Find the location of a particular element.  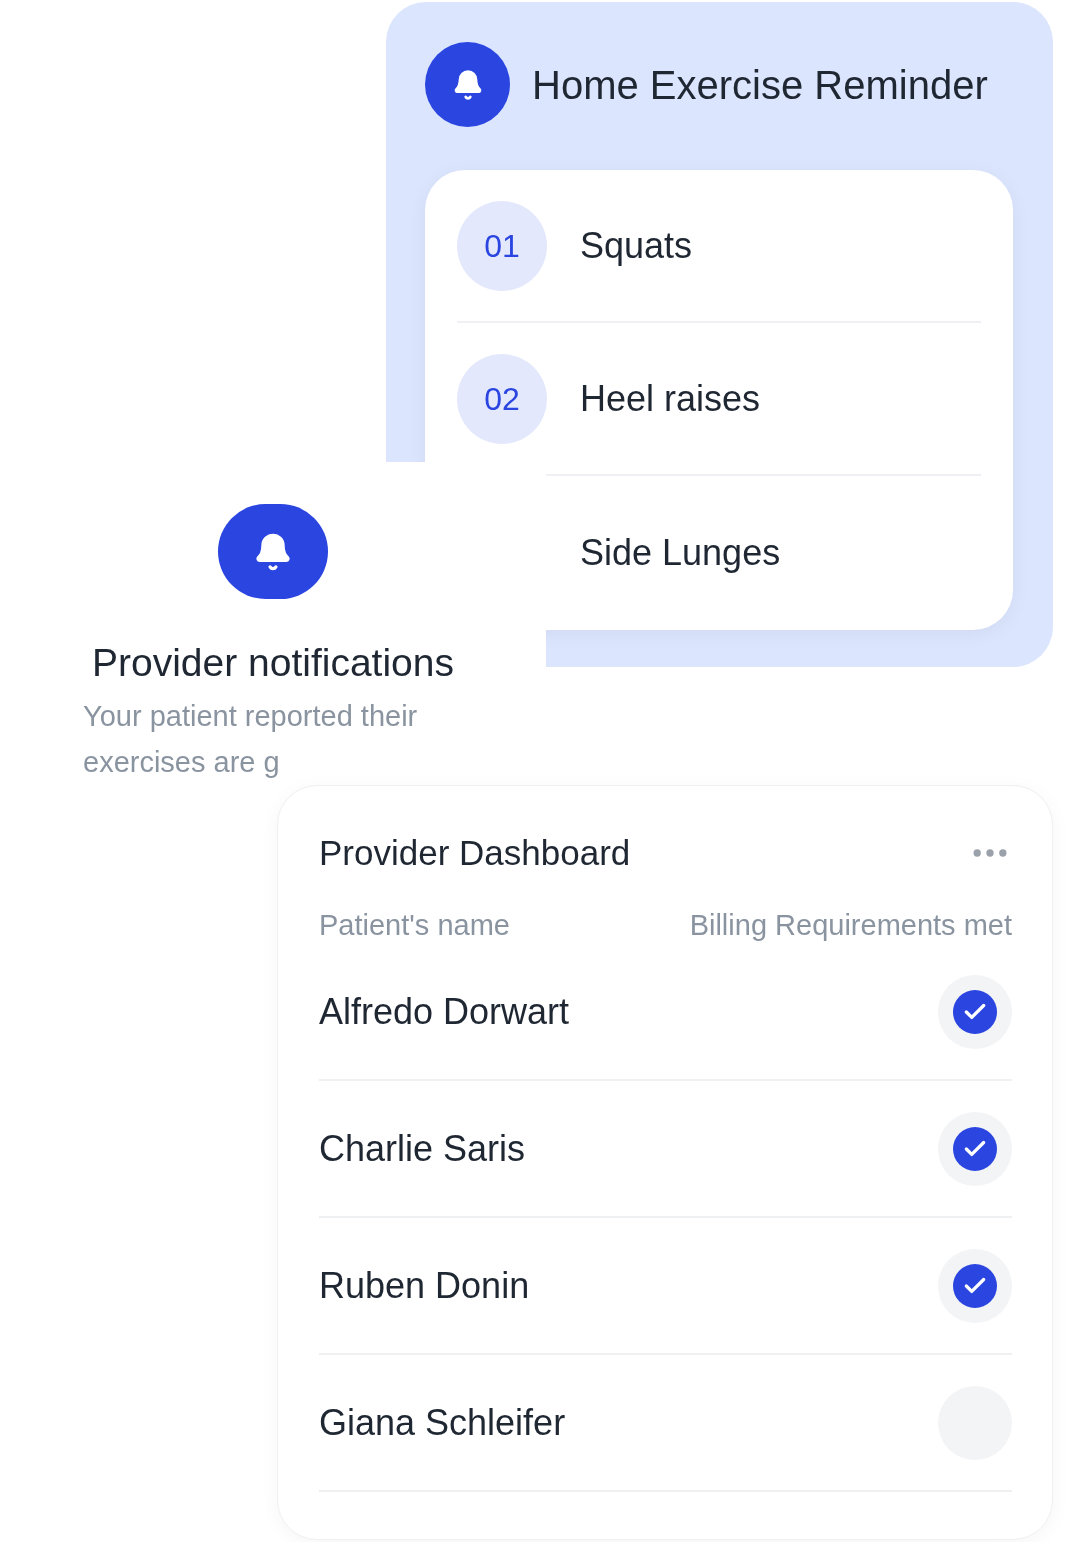

patient-name: Charlie Saris is located at coordinates (422, 1148).